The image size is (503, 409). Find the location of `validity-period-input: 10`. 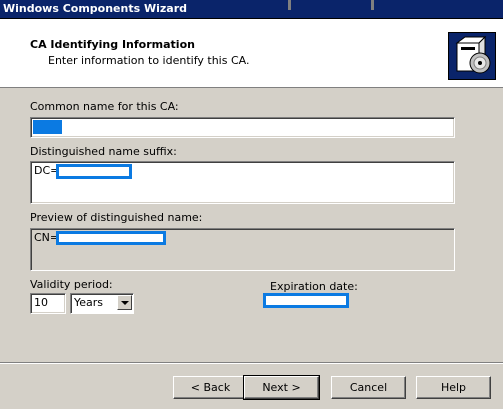

validity-period-input: 10 is located at coordinates (48, 303).